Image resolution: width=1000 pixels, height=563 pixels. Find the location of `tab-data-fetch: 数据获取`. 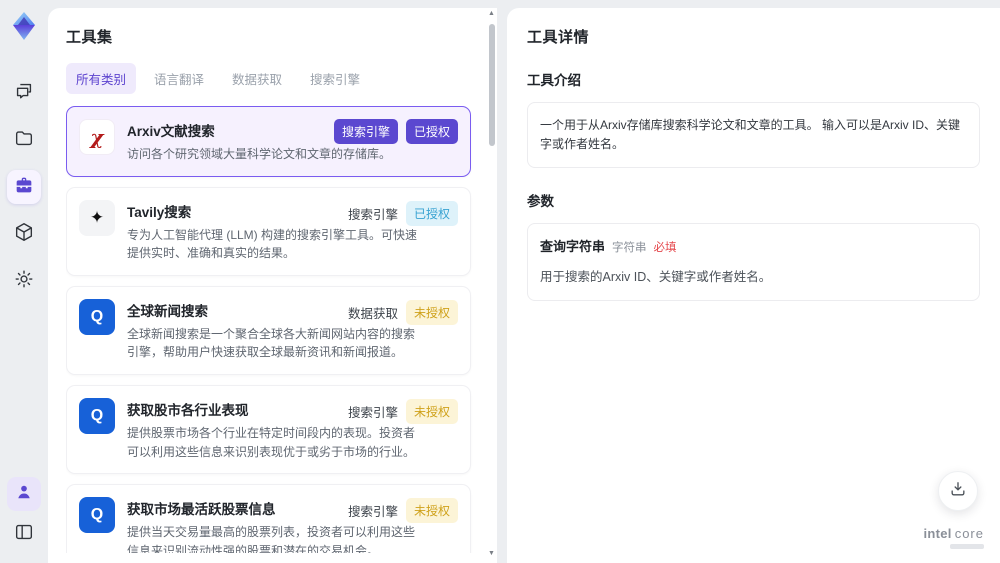

tab-data-fetch: 数据获取 is located at coordinates (257, 78).